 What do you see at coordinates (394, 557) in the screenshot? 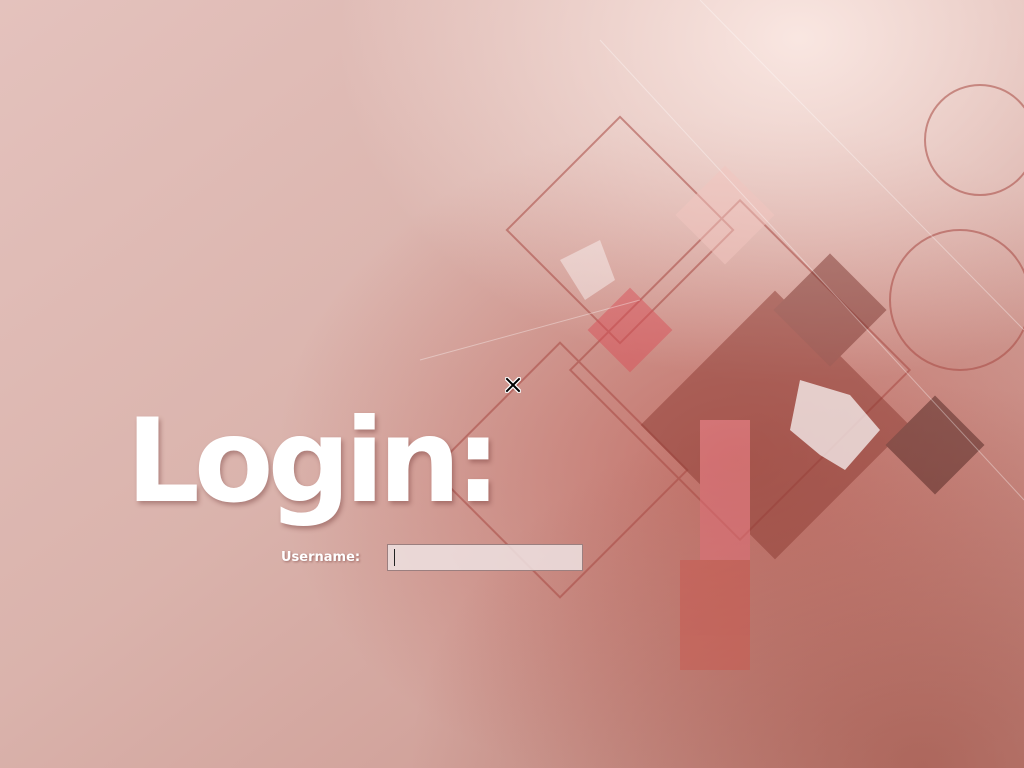
I see `text-caret` at bounding box center [394, 557].